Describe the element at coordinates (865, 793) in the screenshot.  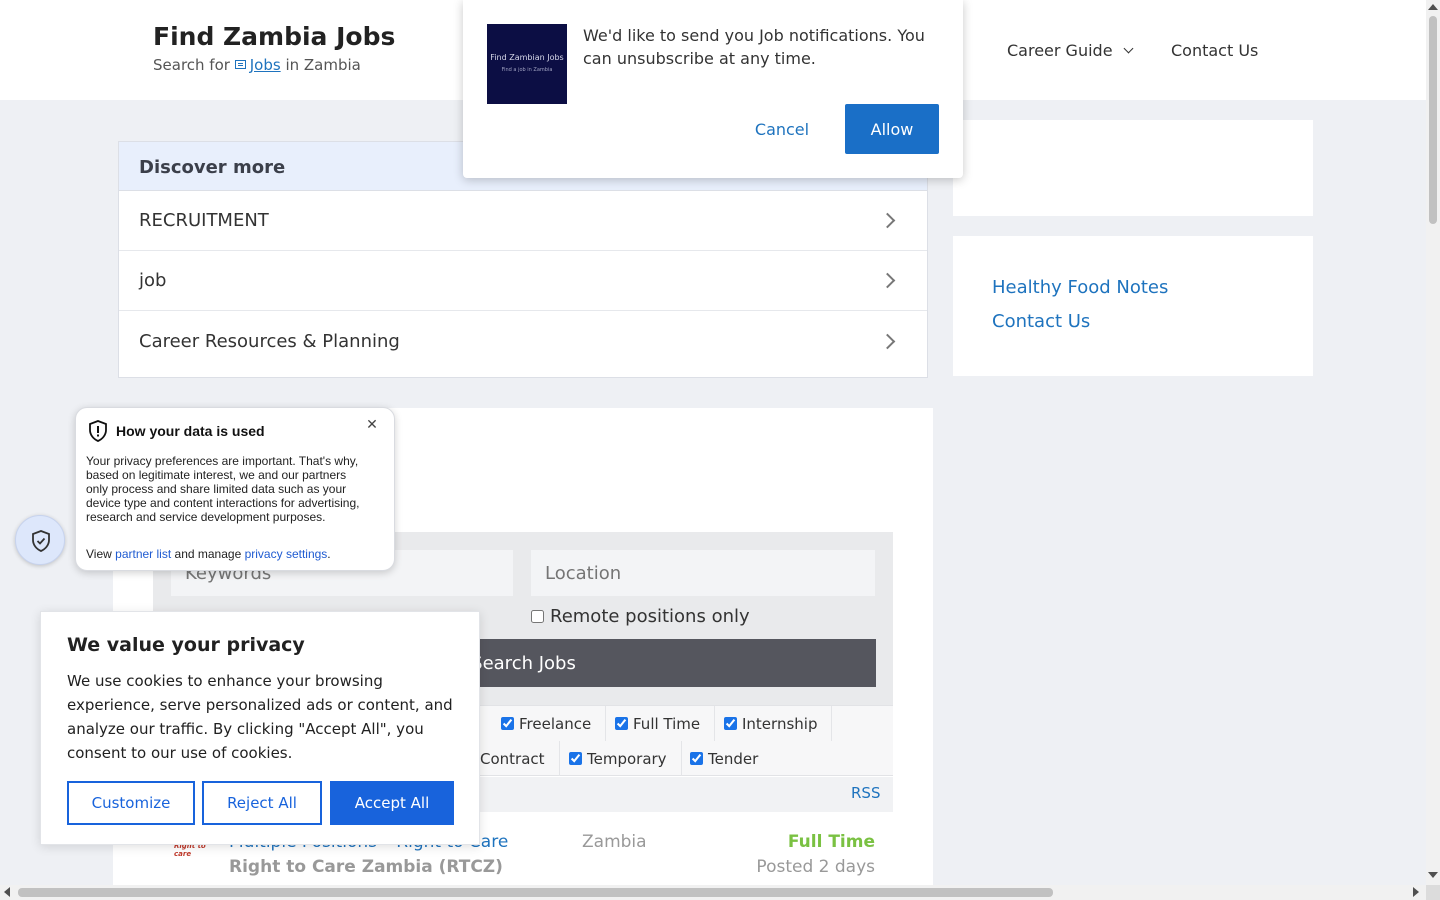
I see `rss-link: RSS` at that location.